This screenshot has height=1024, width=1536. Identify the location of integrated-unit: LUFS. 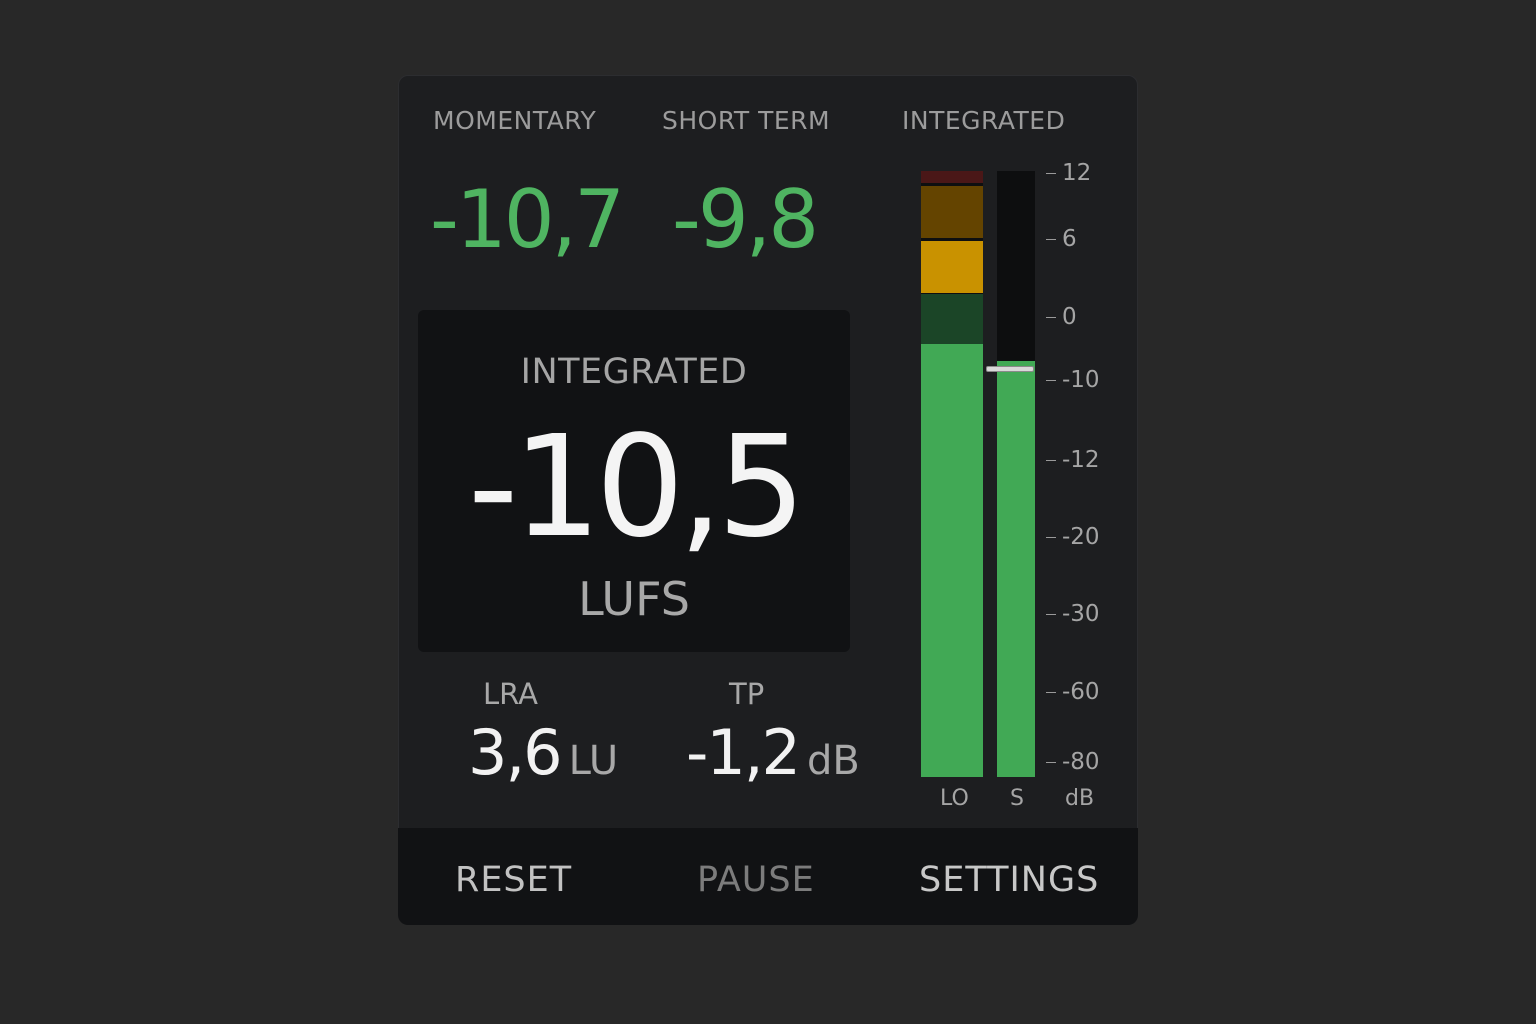
(634, 599).